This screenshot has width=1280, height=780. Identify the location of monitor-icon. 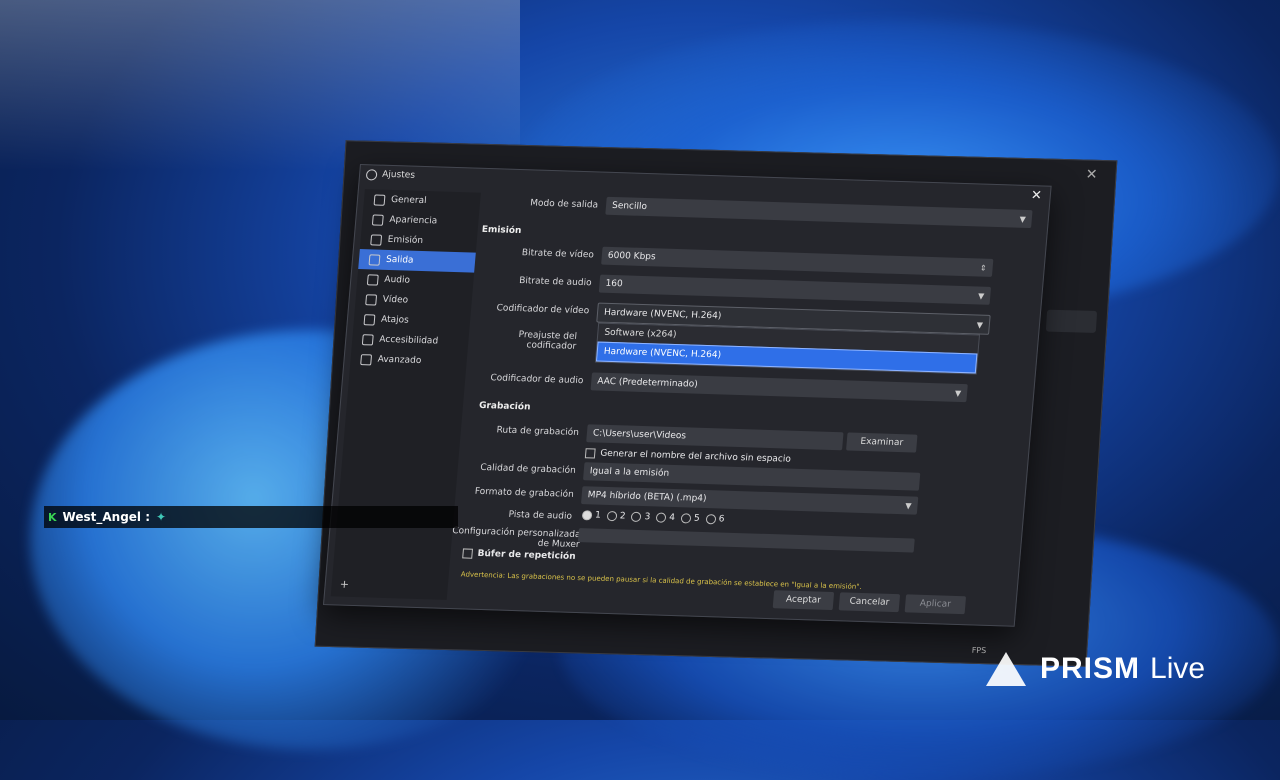
(371, 299).